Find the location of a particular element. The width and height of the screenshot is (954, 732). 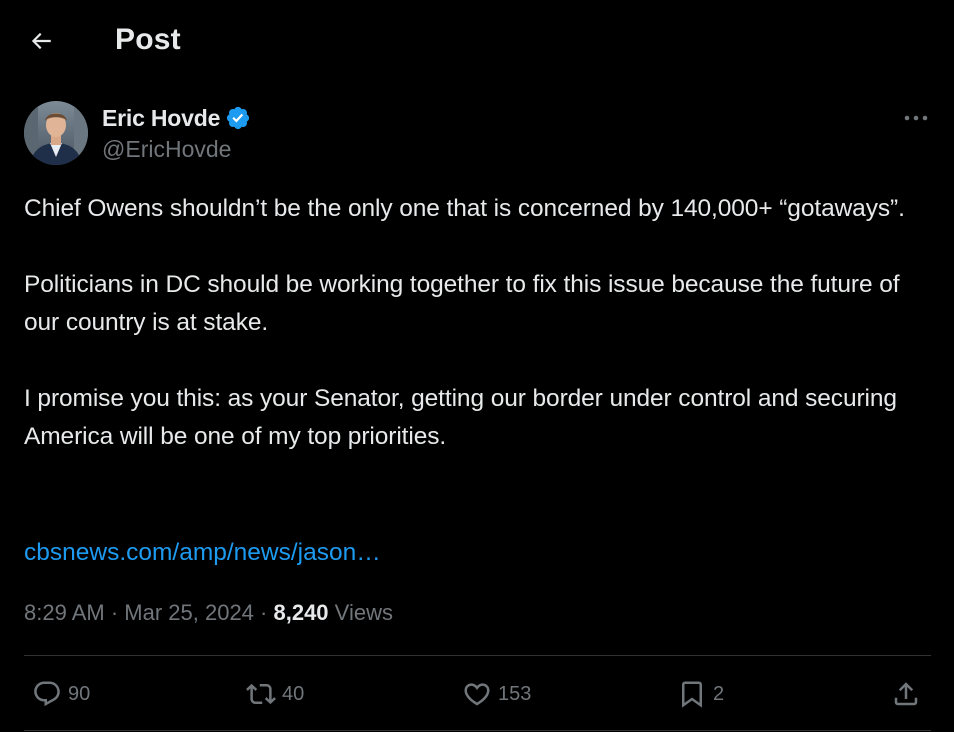

views-label: Views is located at coordinates (363, 612).